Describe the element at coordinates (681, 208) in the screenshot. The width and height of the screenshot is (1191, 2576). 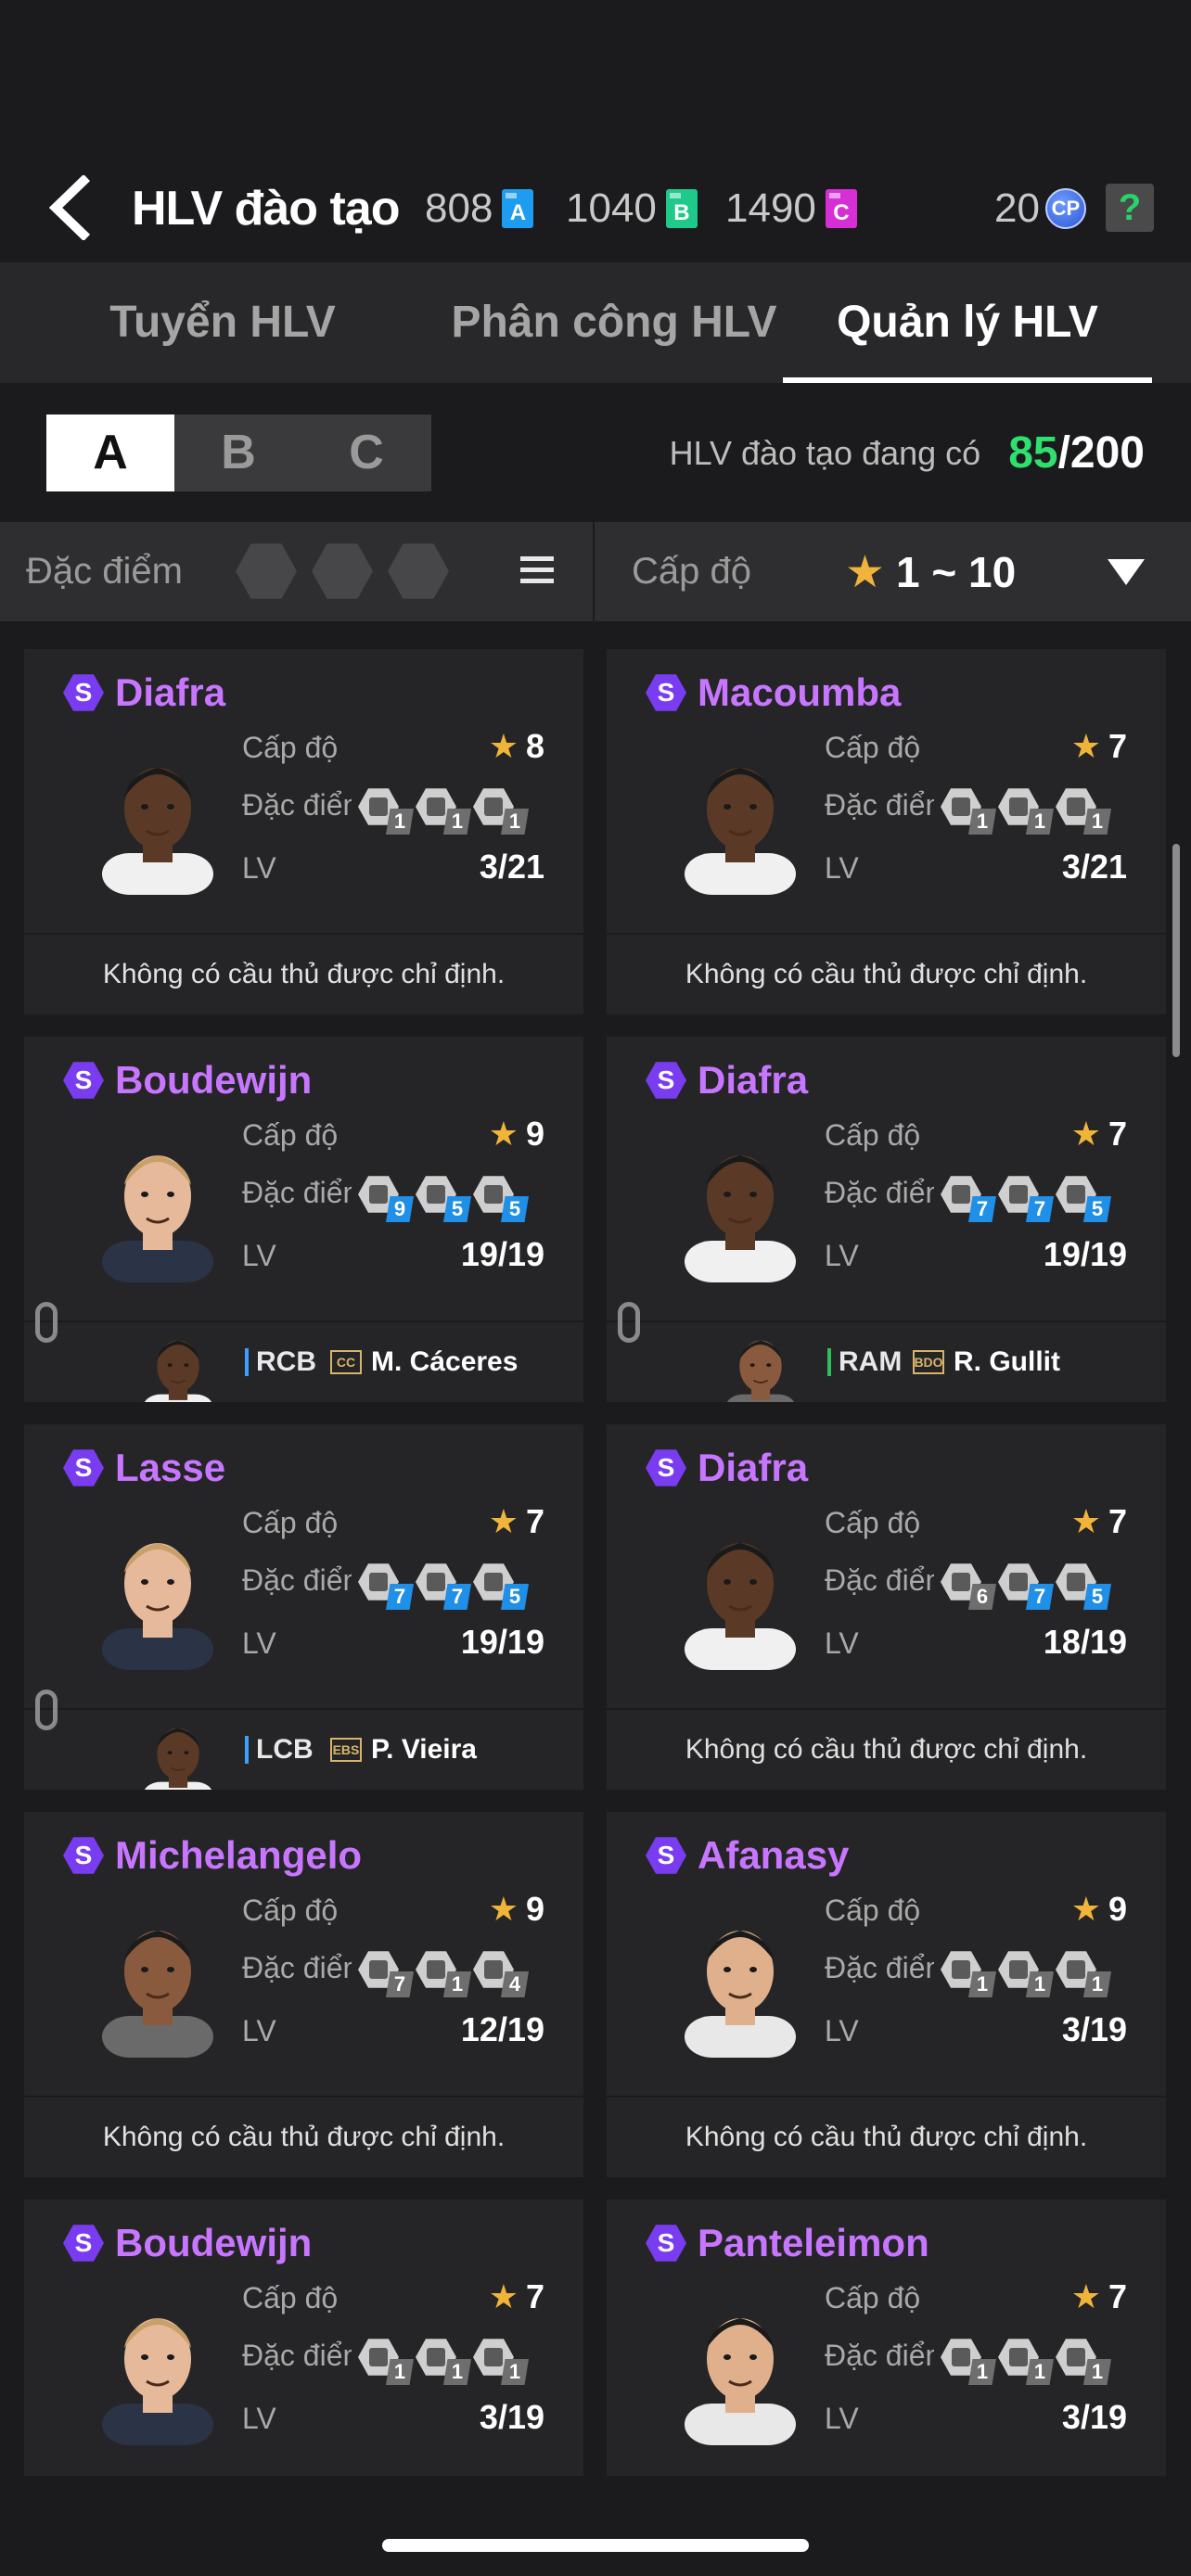
I see `ticket-b-icon: B` at that location.